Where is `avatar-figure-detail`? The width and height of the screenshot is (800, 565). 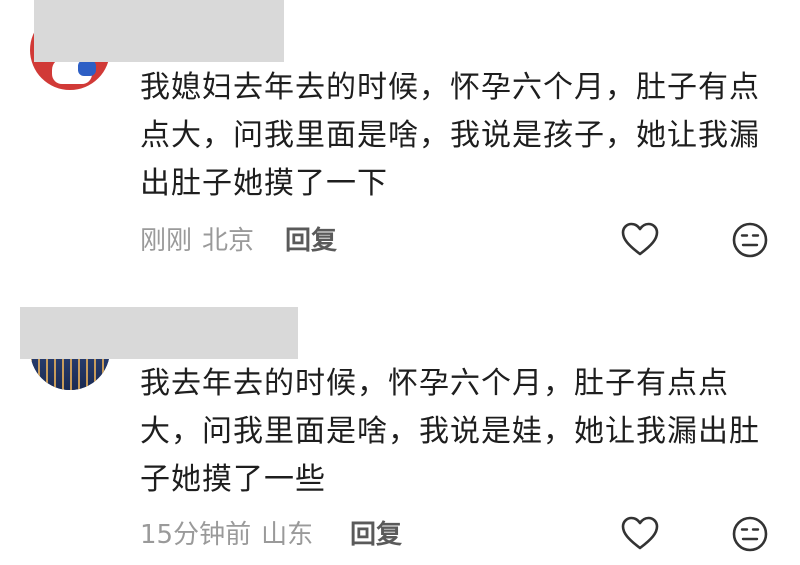
avatar-figure-detail is located at coordinates (87, 68).